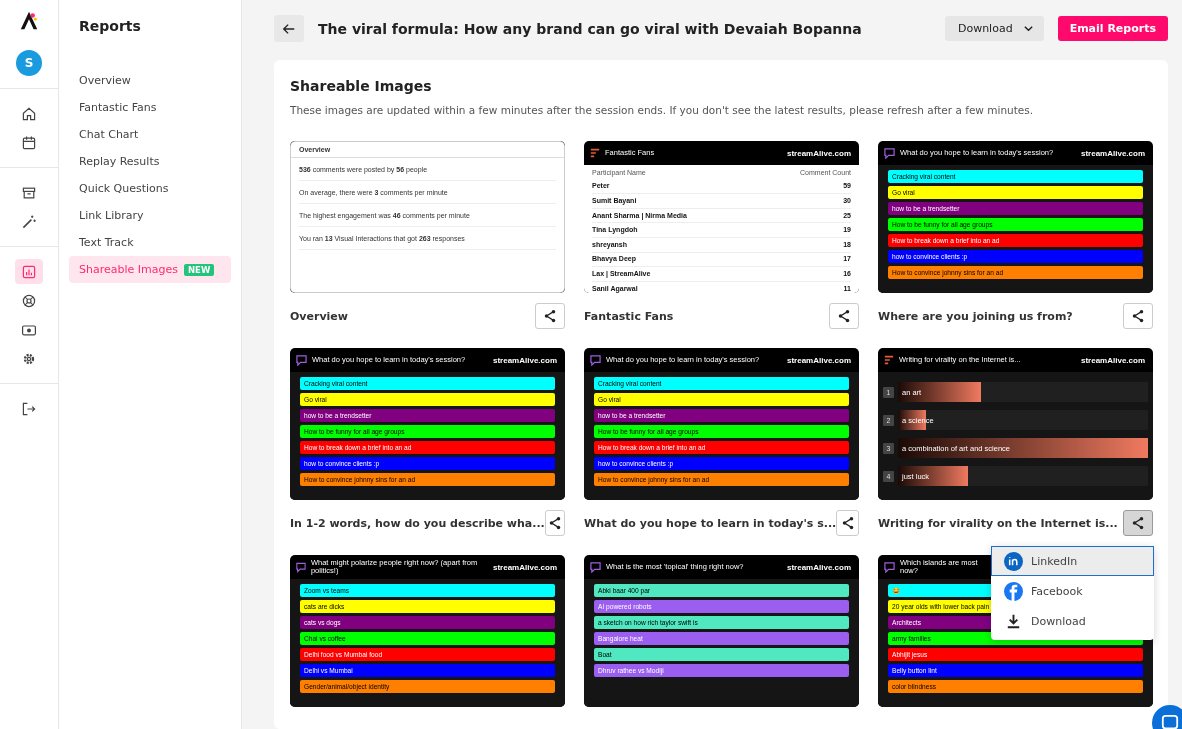 The image size is (1182, 729). I want to click on logo-icon, so click(29, 21).